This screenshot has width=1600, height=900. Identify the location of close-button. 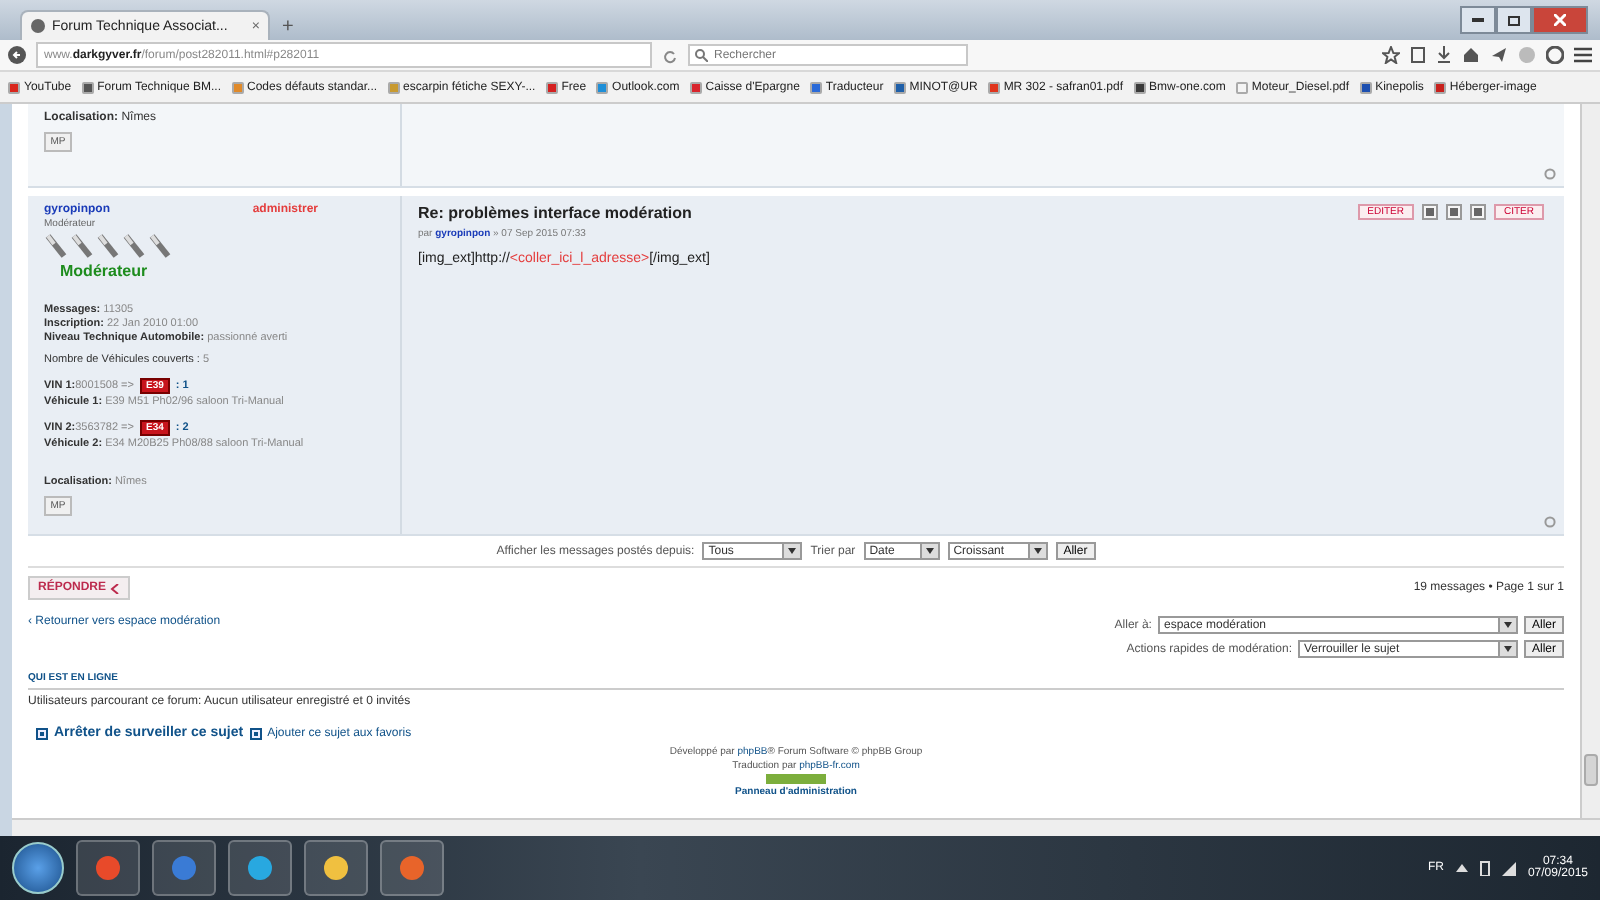
(1560, 20).